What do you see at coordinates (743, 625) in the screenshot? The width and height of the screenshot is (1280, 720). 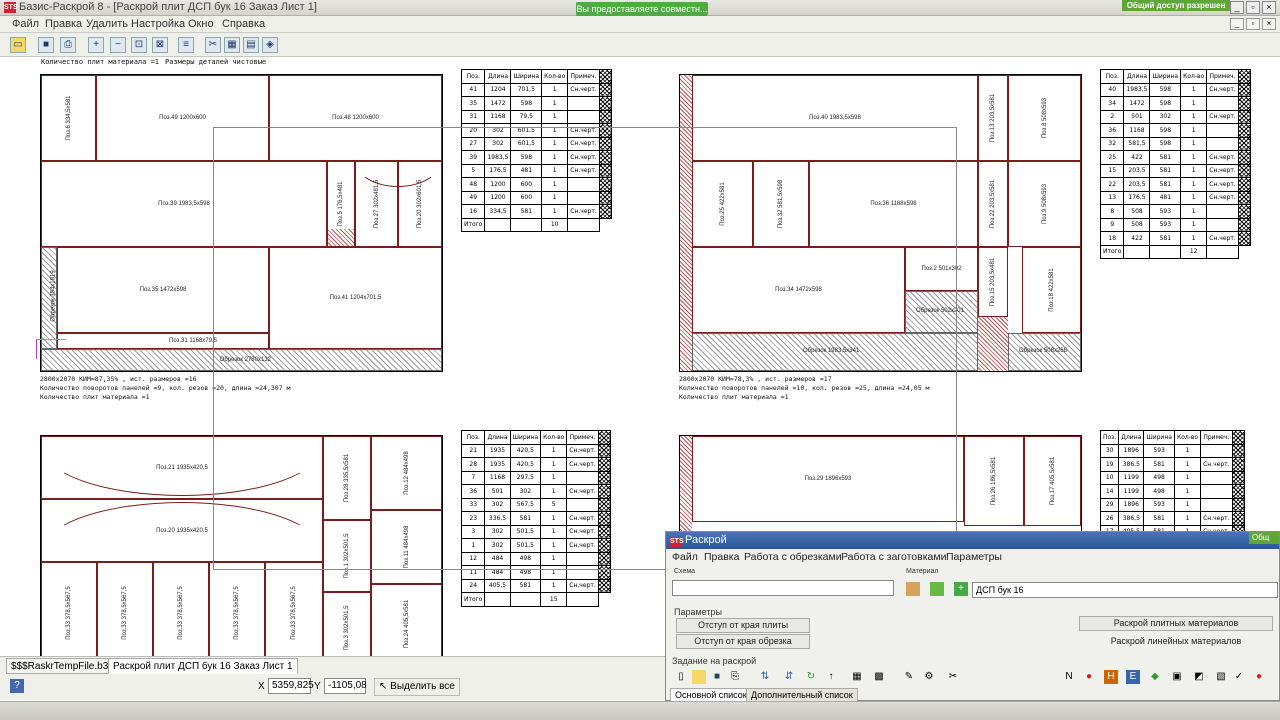 I see `edge-offset-button: Отступ от края плиты` at bounding box center [743, 625].